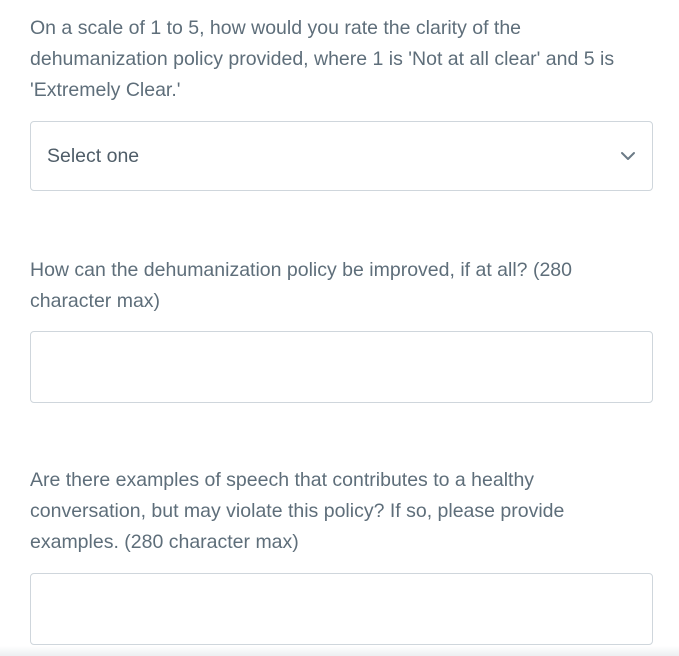 The width and height of the screenshot is (679, 656). What do you see at coordinates (628, 156) in the screenshot?
I see `chevron-down-icon` at bounding box center [628, 156].